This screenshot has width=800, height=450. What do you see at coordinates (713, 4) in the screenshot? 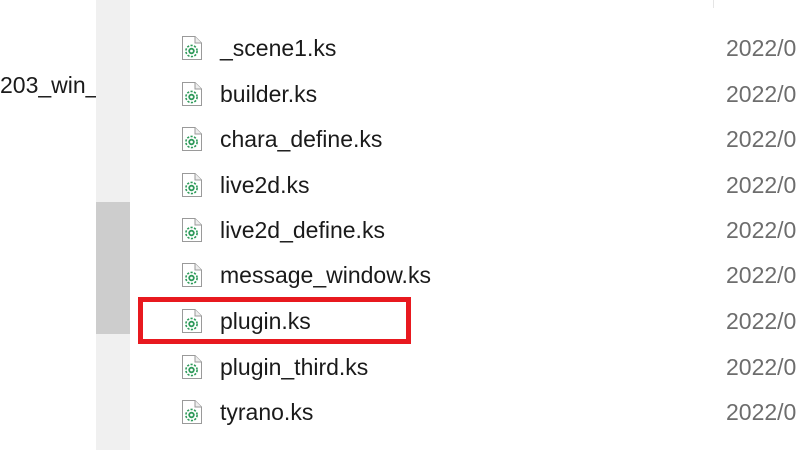
I see `column-divider` at bounding box center [713, 4].